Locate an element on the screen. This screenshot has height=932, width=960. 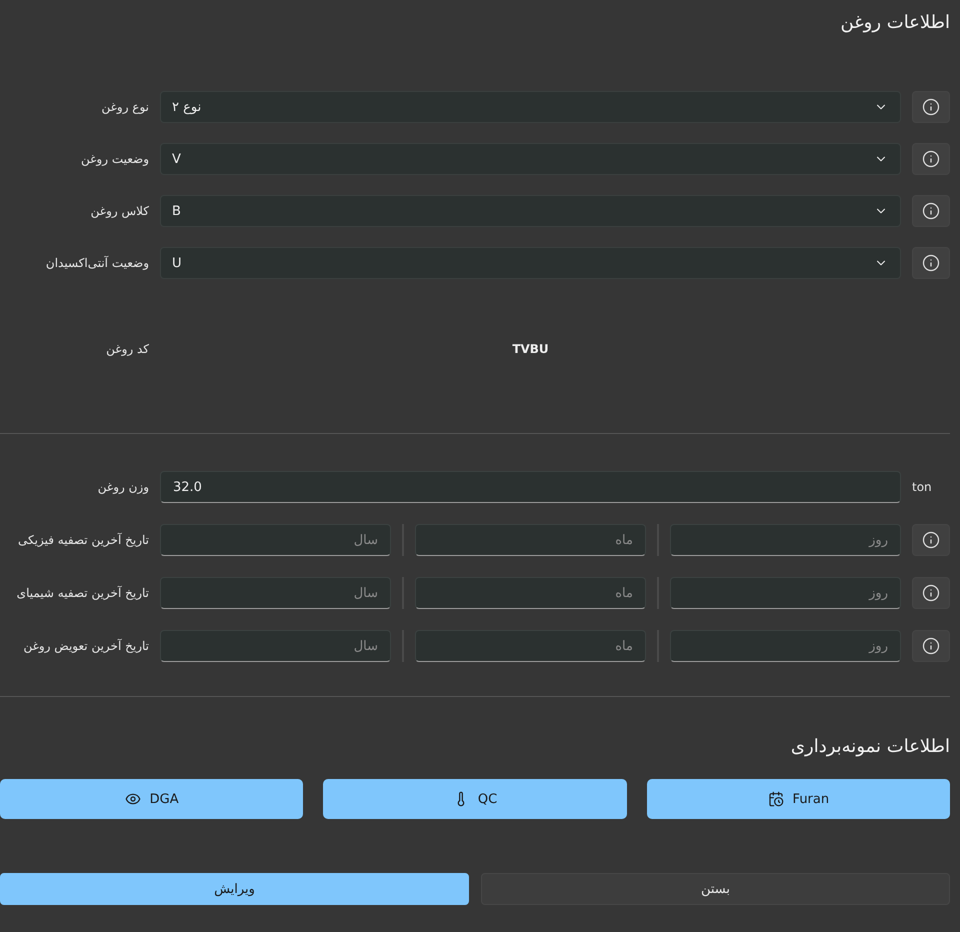
section-title: اطلاعات روغن is located at coordinates (895, 23).